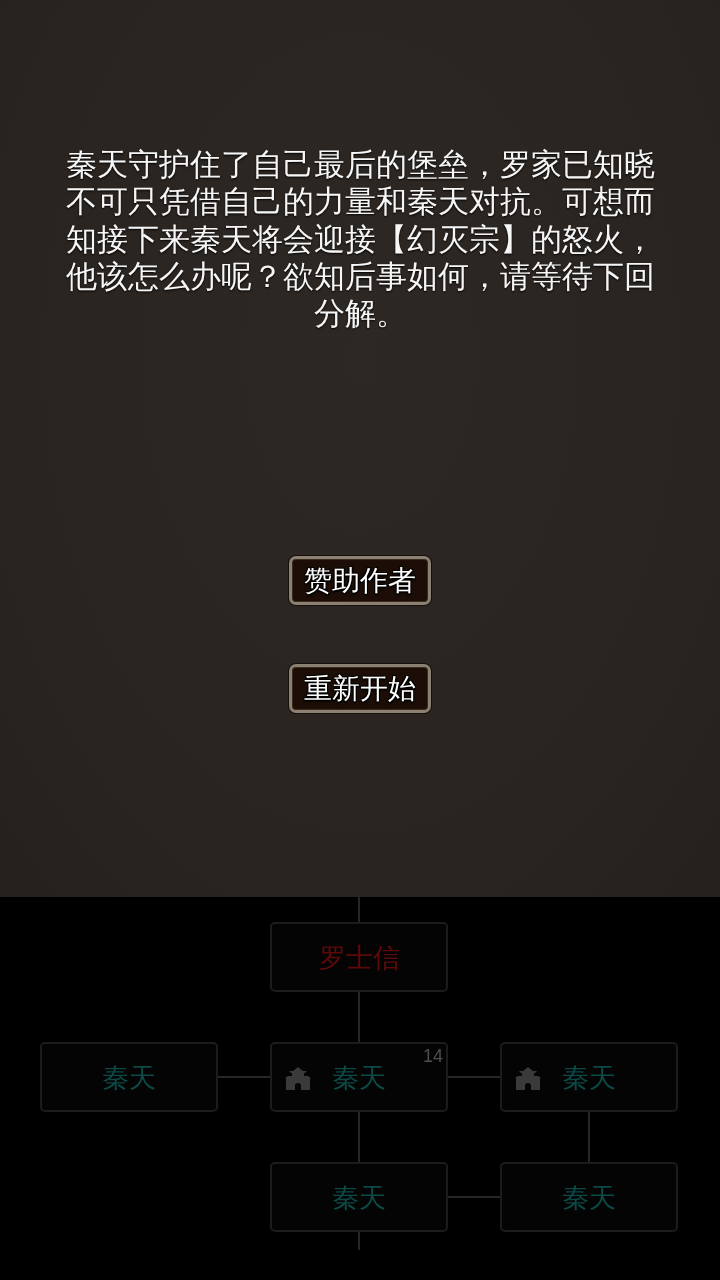  What do you see at coordinates (360, 581) in the screenshot?
I see `sponsor-author-button: 赞助作者` at bounding box center [360, 581].